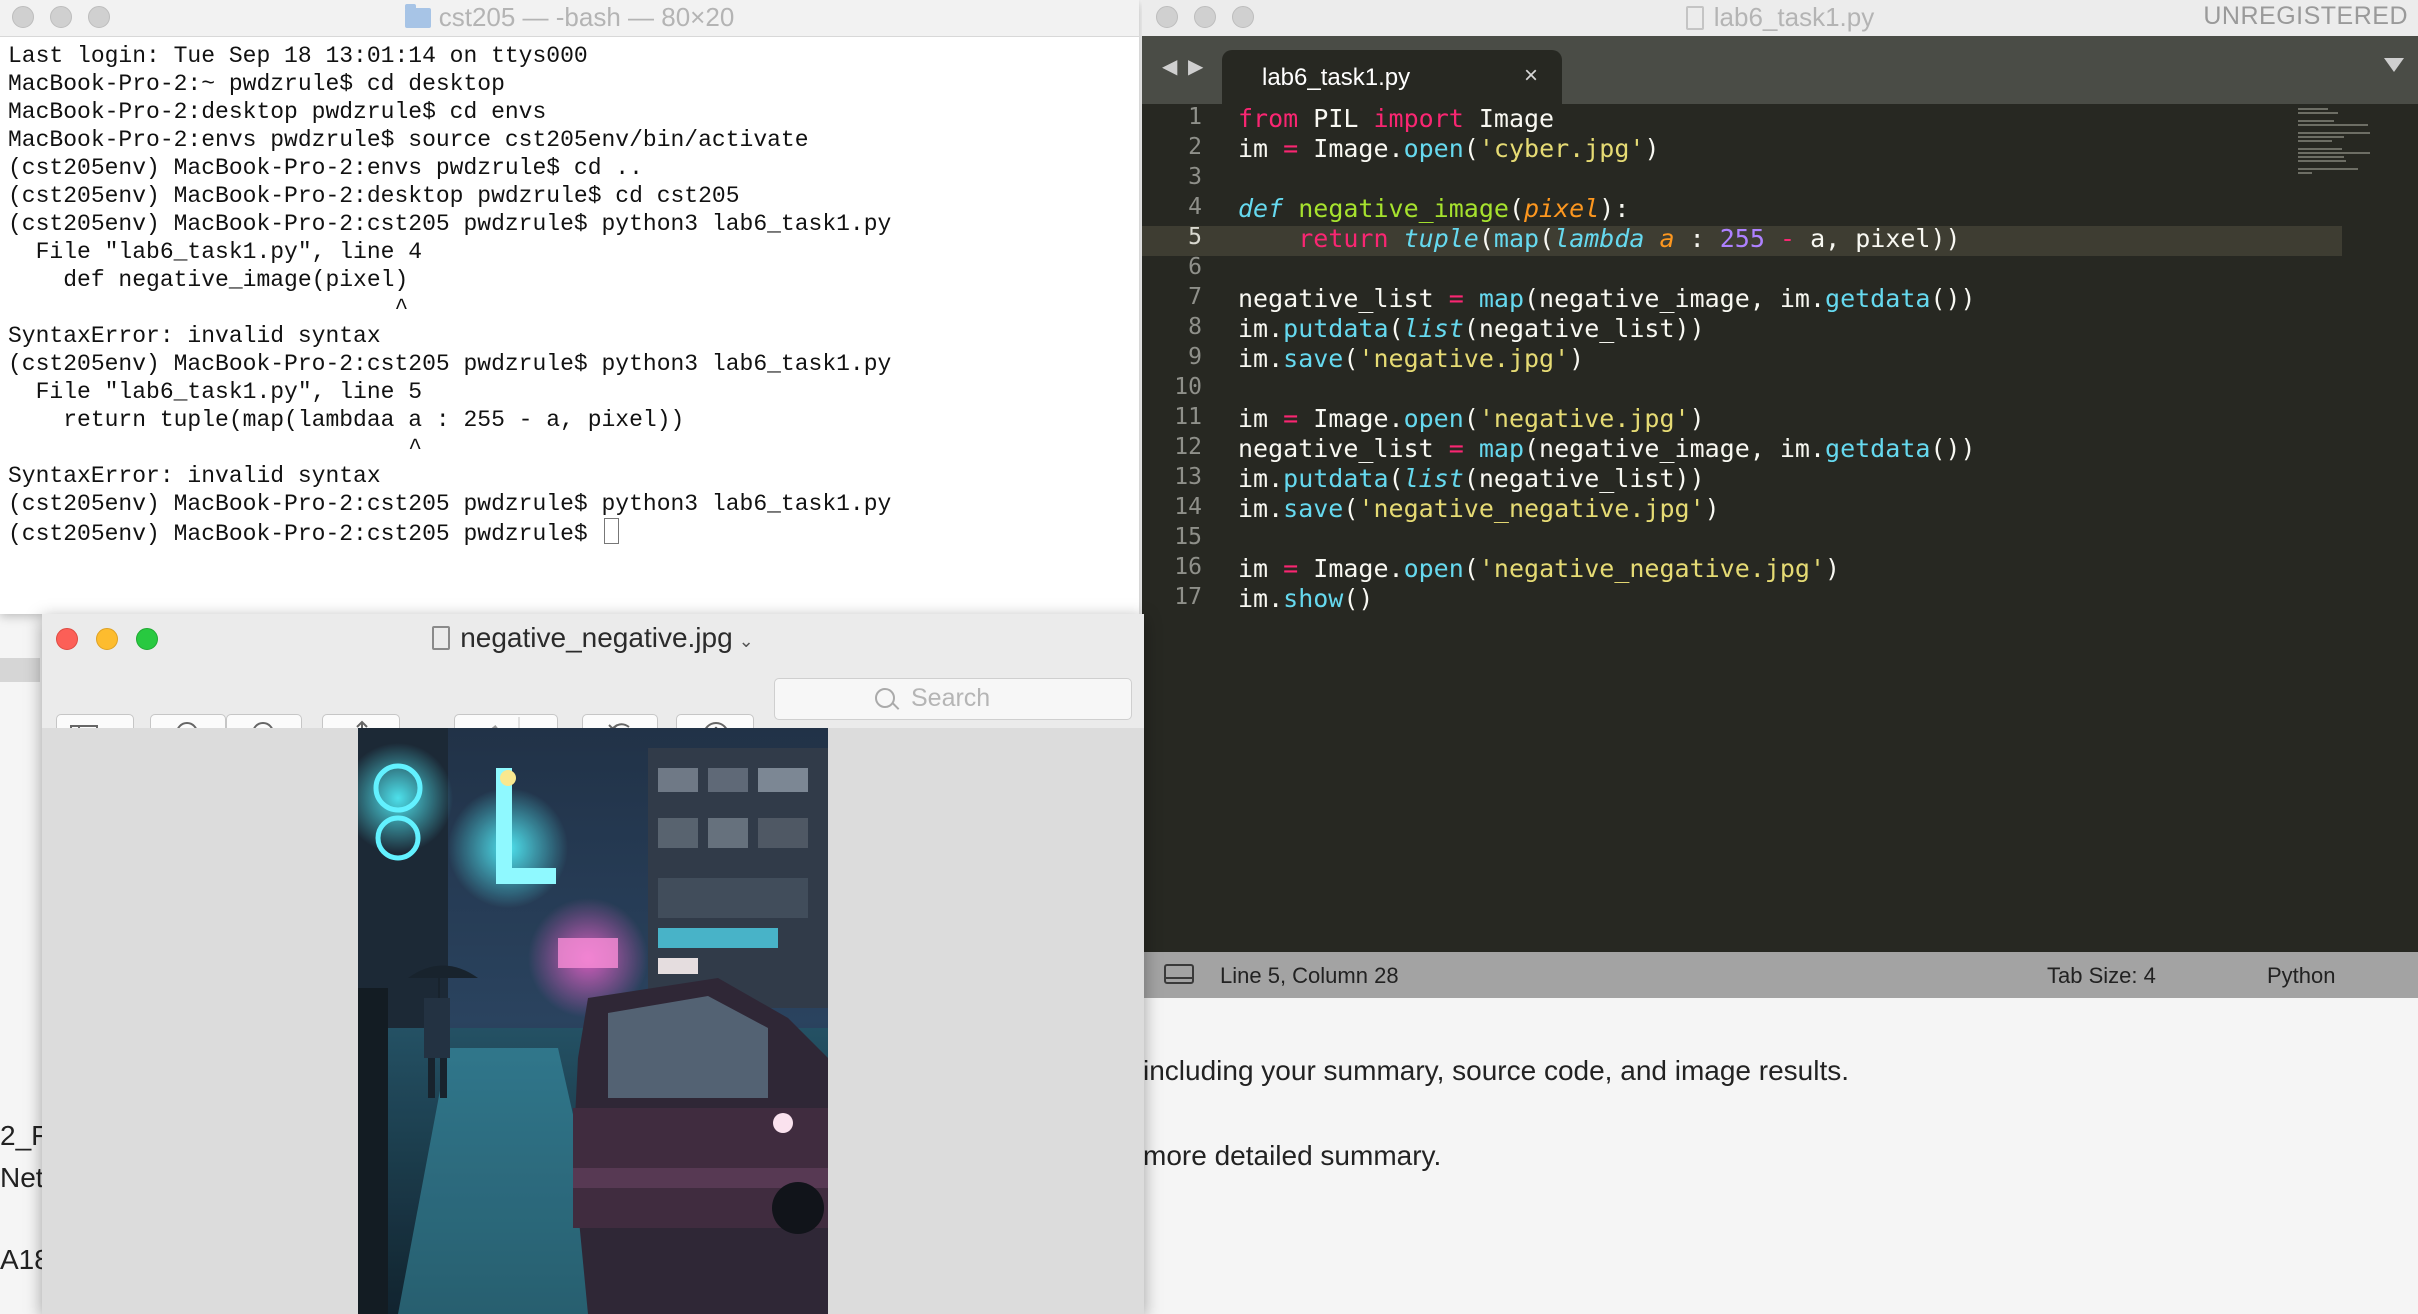  I want to click on line-number: 5, so click(1195, 237).